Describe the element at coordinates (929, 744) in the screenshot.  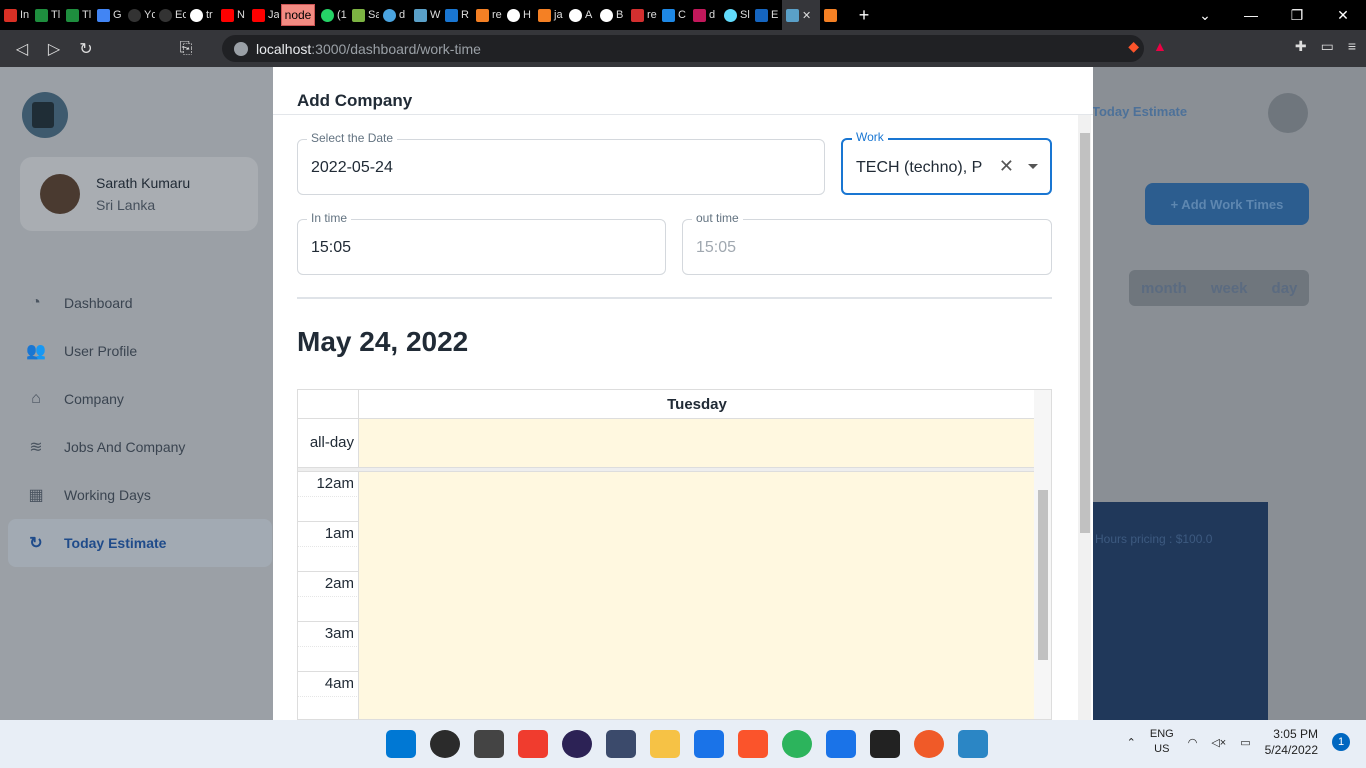
I see `postman-icon` at that location.